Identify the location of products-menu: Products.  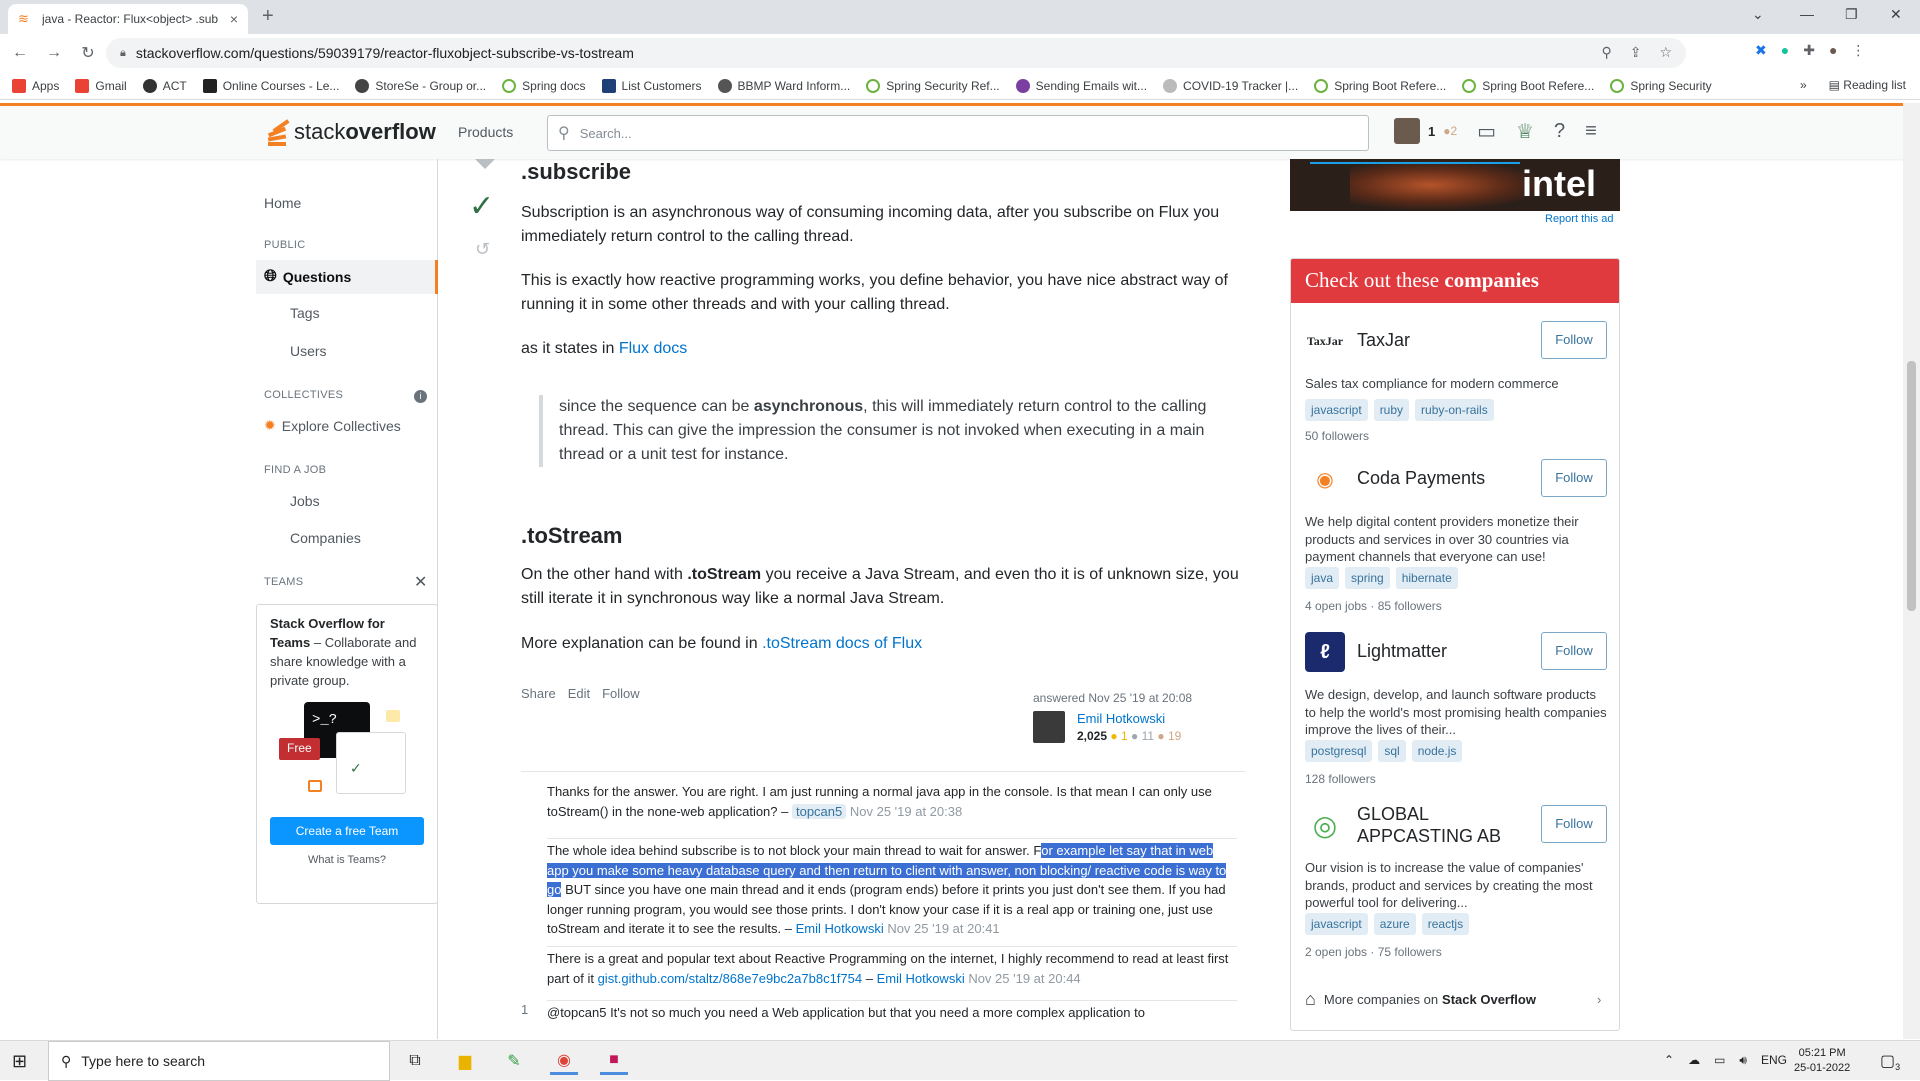
(485, 132).